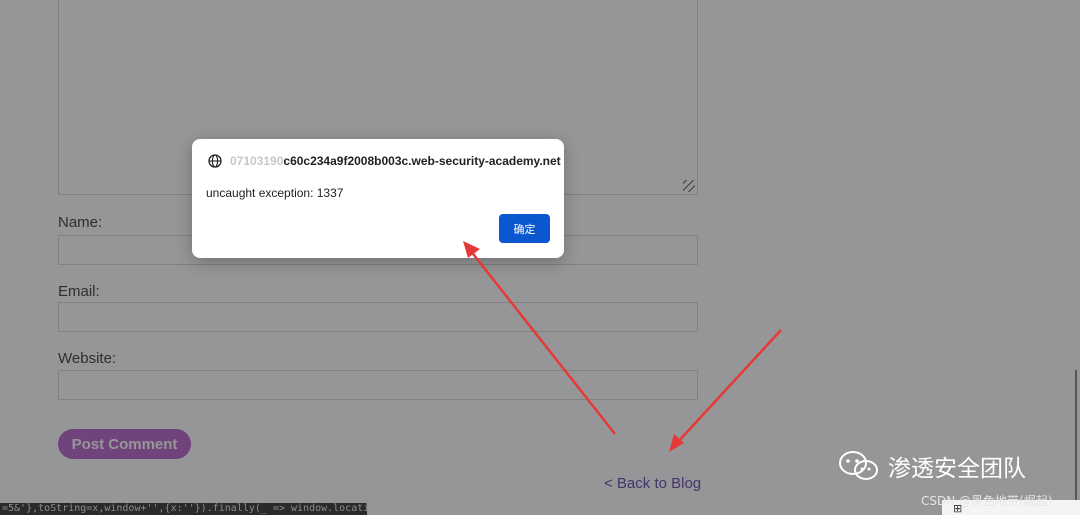 This screenshot has width=1080, height=515. Describe the element at coordinates (858, 465) in the screenshot. I see `wechat-icon` at that location.